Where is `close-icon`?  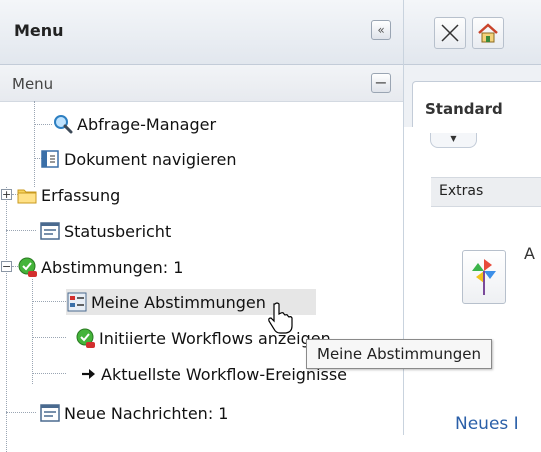
close-icon is located at coordinates (450, 33).